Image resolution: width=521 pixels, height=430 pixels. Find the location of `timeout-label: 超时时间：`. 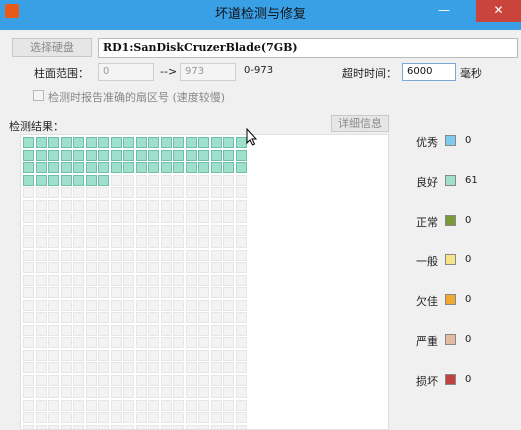

timeout-label: 超时时间： is located at coordinates (369, 73).